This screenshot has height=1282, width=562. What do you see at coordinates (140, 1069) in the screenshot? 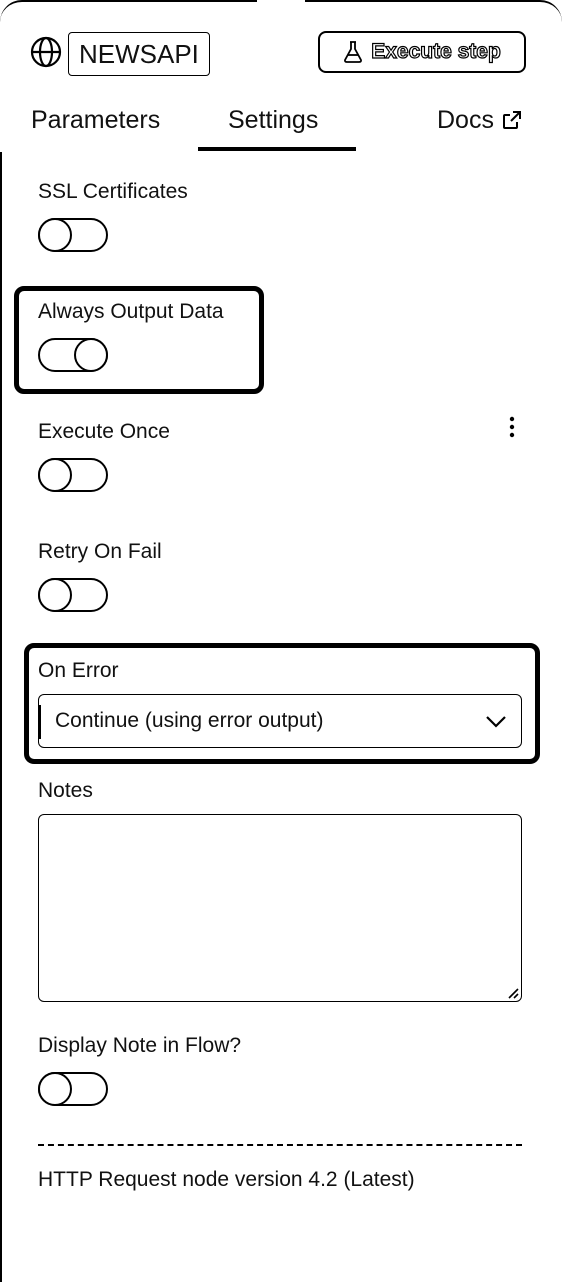
I see `setting-display-note: Display Note in Flow?` at bounding box center [140, 1069].